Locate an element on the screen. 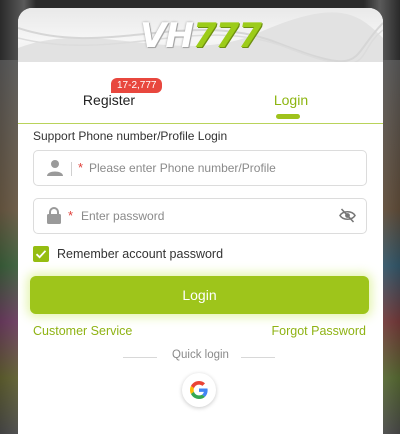 The width and height of the screenshot is (400, 434). google-icon is located at coordinates (199, 390).